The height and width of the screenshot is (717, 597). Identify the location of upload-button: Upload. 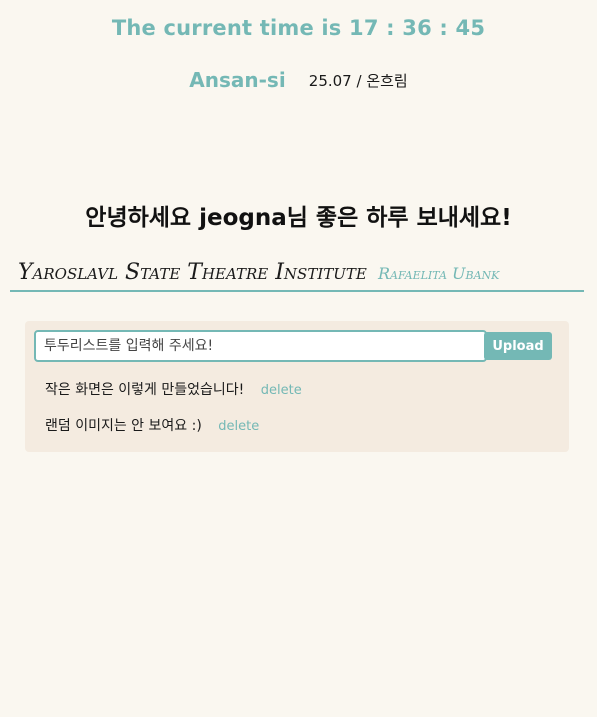
(518, 346).